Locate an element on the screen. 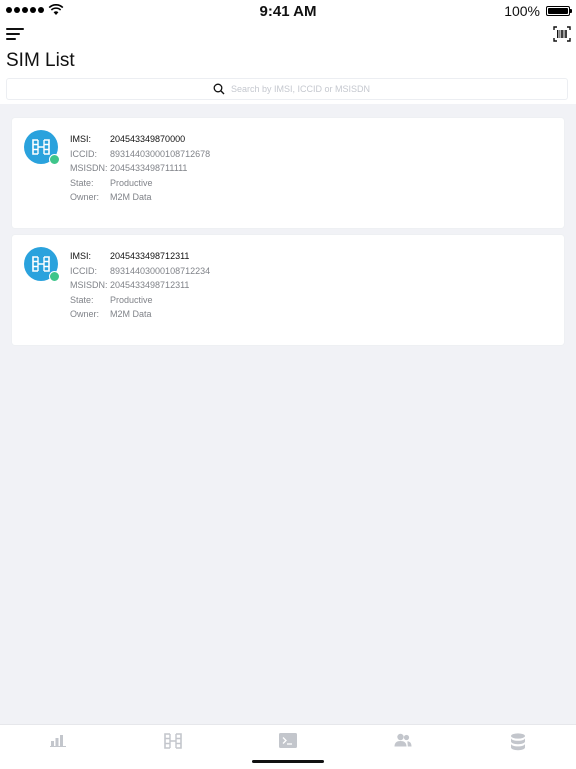  terminal-icon is located at coordinates (287, 740).